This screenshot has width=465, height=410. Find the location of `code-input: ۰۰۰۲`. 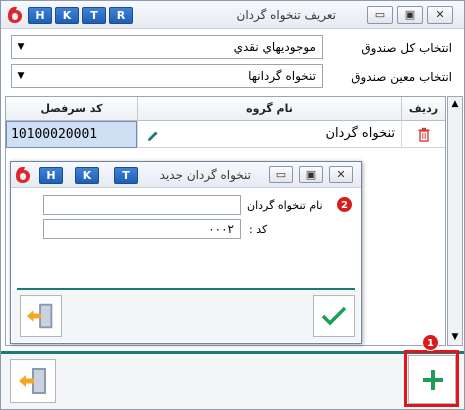

code-input: ۰۰۰۲ is located at coordinates (142, 229).